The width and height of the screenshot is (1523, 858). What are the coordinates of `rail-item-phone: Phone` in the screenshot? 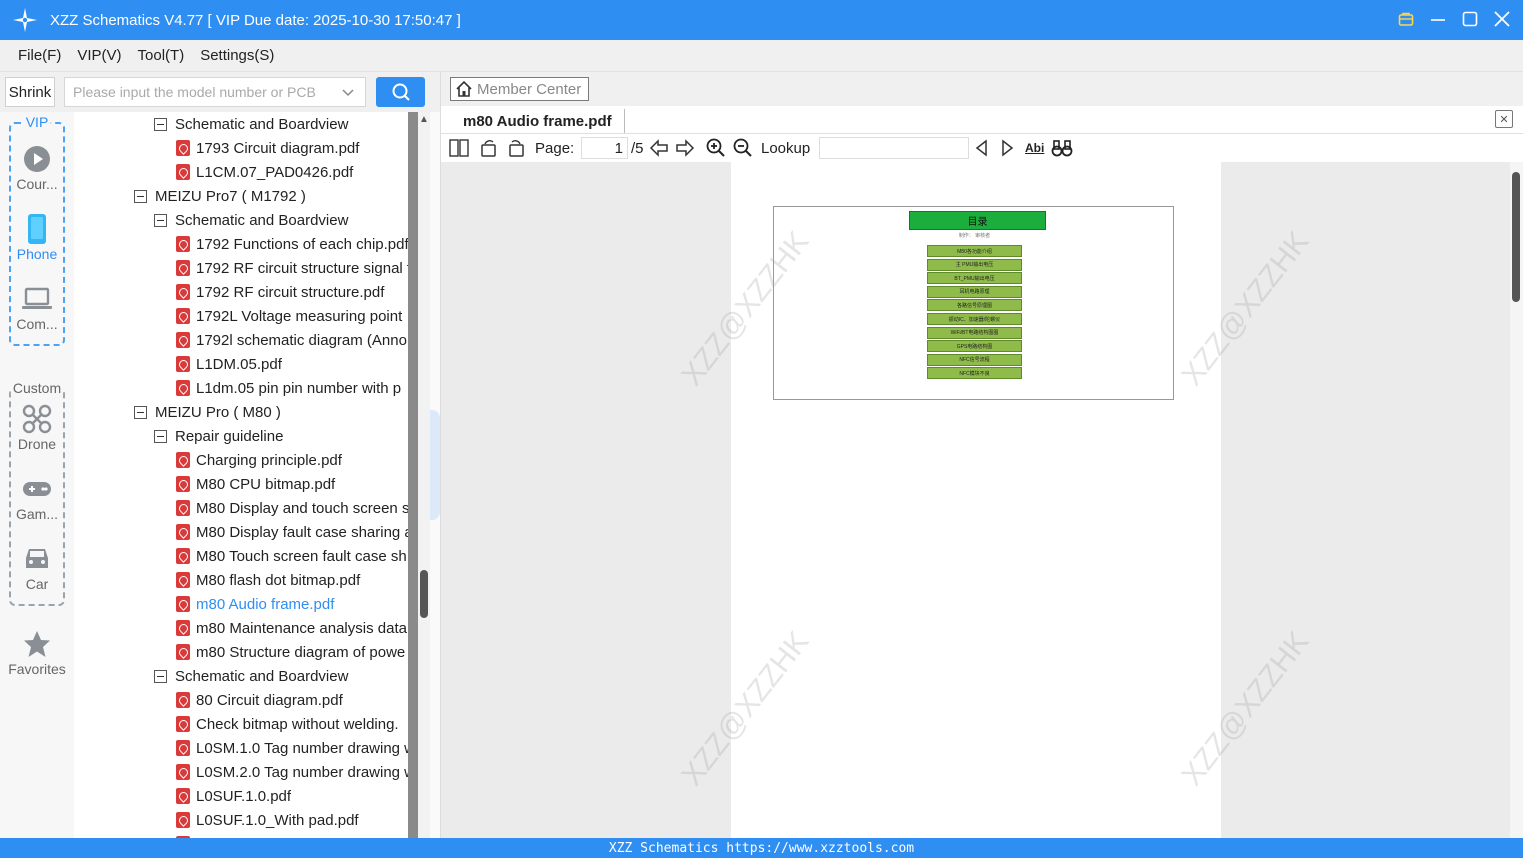 It's located at (37, 237).